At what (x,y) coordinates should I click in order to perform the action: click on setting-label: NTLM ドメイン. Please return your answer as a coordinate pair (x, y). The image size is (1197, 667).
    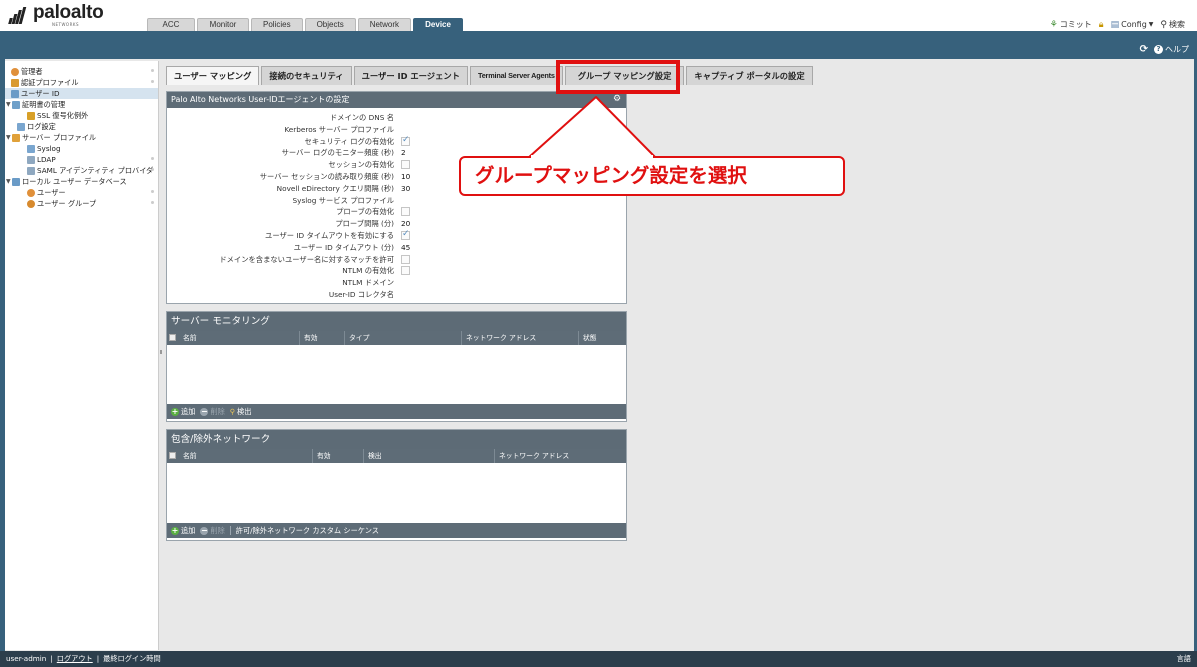
    Looking at the image, I should click on (368, 283).